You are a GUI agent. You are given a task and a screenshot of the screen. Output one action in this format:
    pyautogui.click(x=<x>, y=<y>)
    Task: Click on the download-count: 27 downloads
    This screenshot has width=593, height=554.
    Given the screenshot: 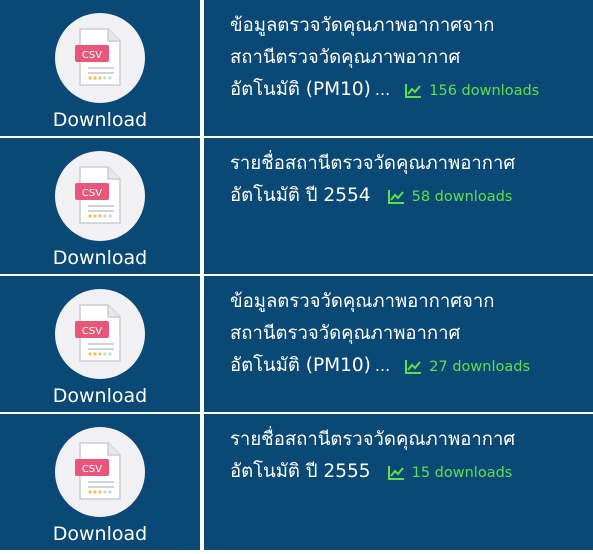 What is the action you would take?
    pyautogui.click(x=467, y=367)
    